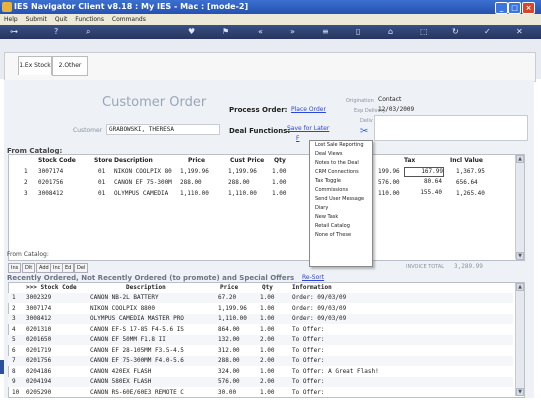 This screenshot has height=406, width=541. I want to click on tab-other: 2.Other, so click(70, 66).